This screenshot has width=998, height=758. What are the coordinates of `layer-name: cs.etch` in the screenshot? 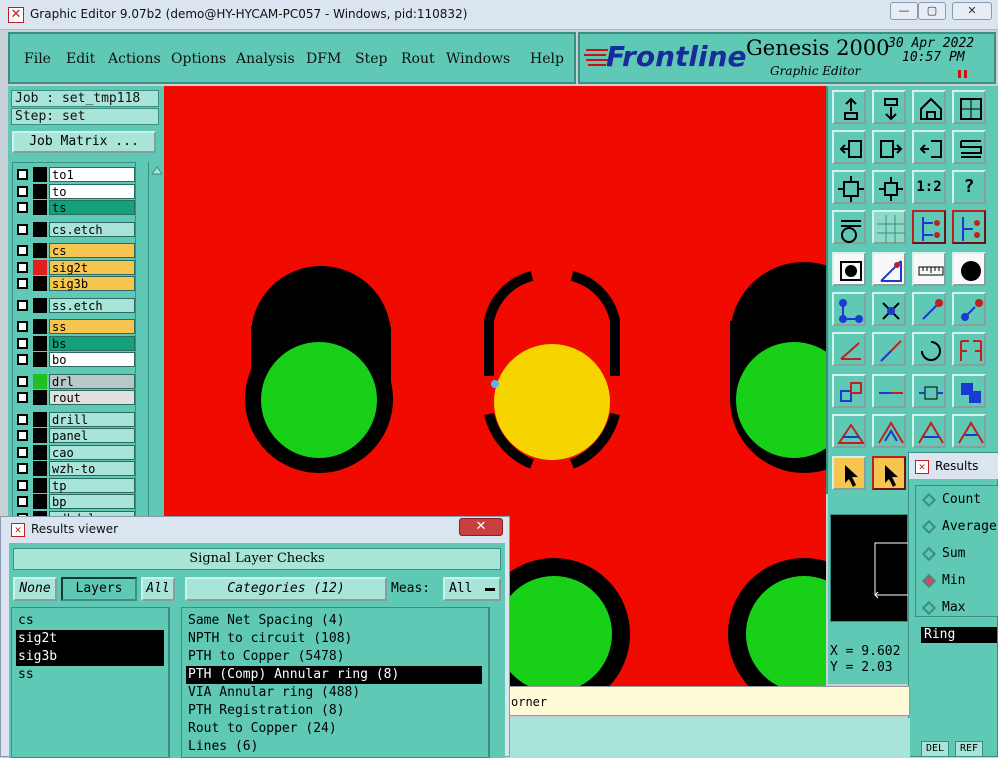 It's located at (92, 229).